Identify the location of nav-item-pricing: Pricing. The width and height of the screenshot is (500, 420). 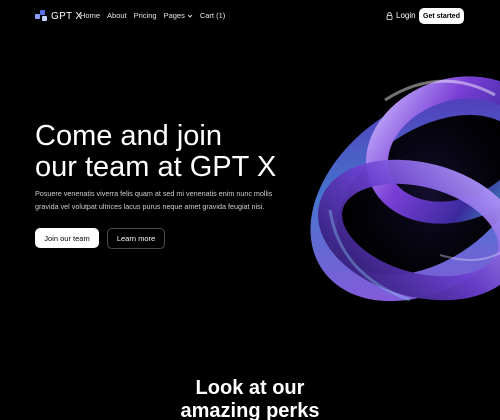
(145, 15).